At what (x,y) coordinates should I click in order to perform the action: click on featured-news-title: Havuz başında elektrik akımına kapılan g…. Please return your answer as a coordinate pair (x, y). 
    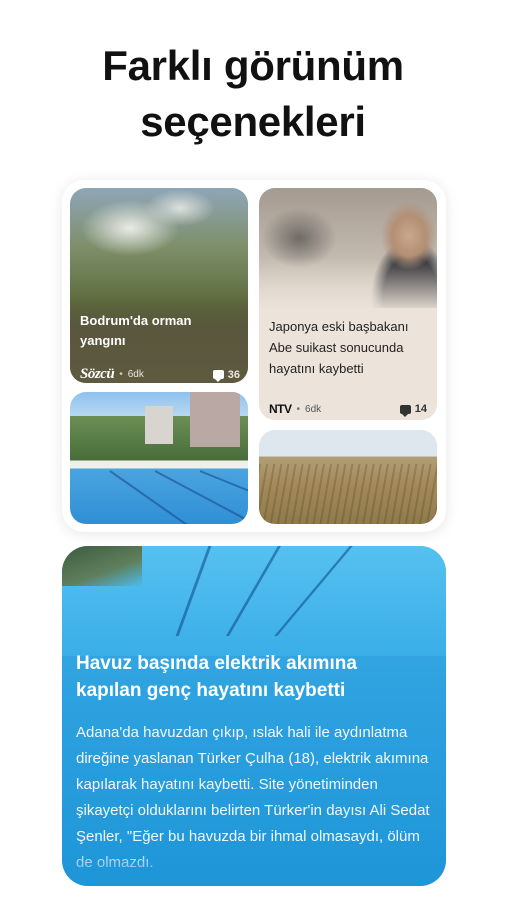
    Looking at the image, I should click on (216, 677).